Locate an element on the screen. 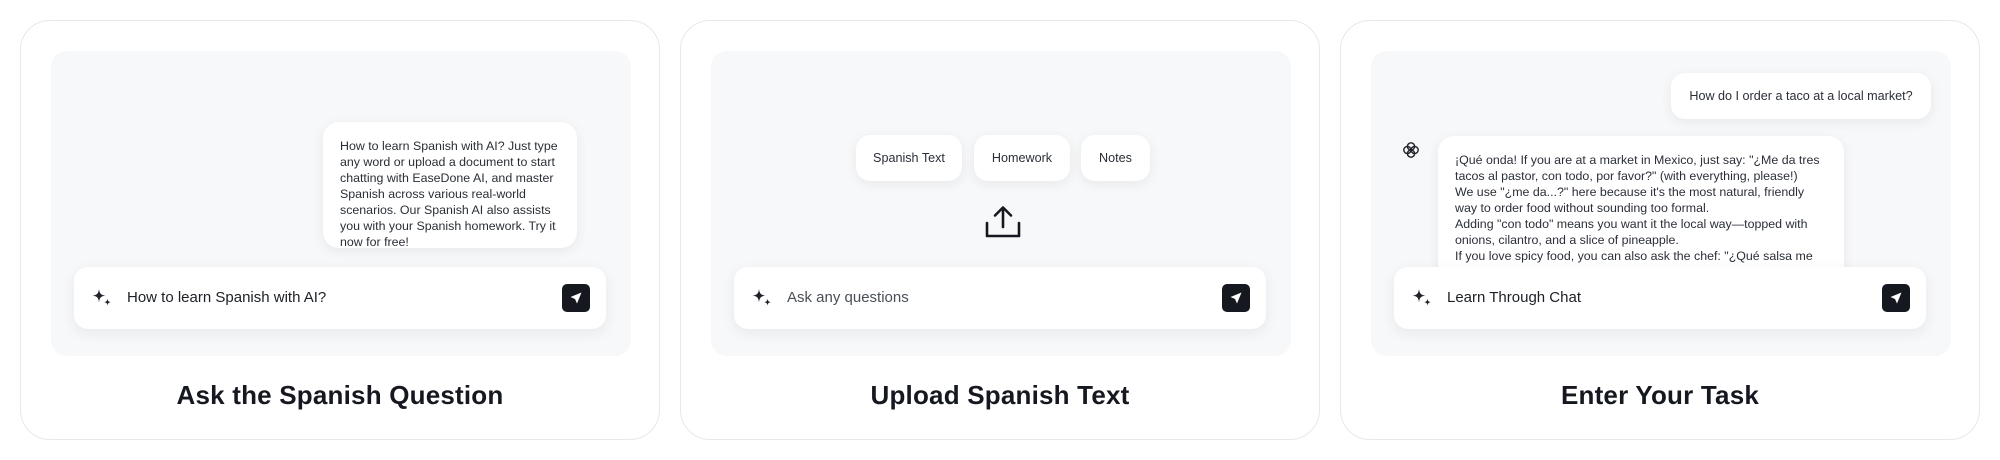 The width and height of the screenshot is (2000, 460). ai-logo-icon is located at coordinates (1411, 150).